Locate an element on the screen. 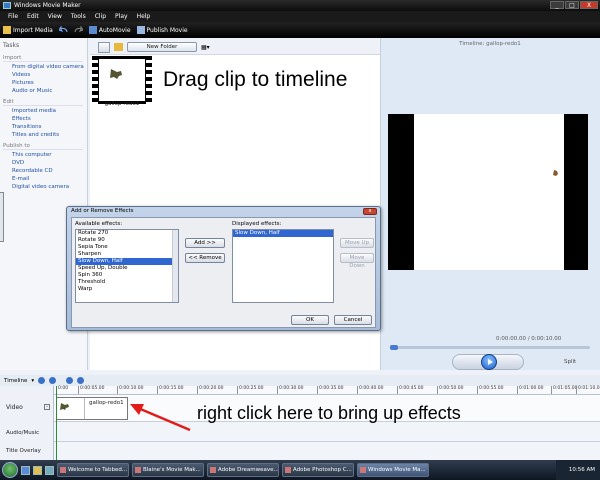  system-tray: 10:56 AM is located at coordinates (578, 470).